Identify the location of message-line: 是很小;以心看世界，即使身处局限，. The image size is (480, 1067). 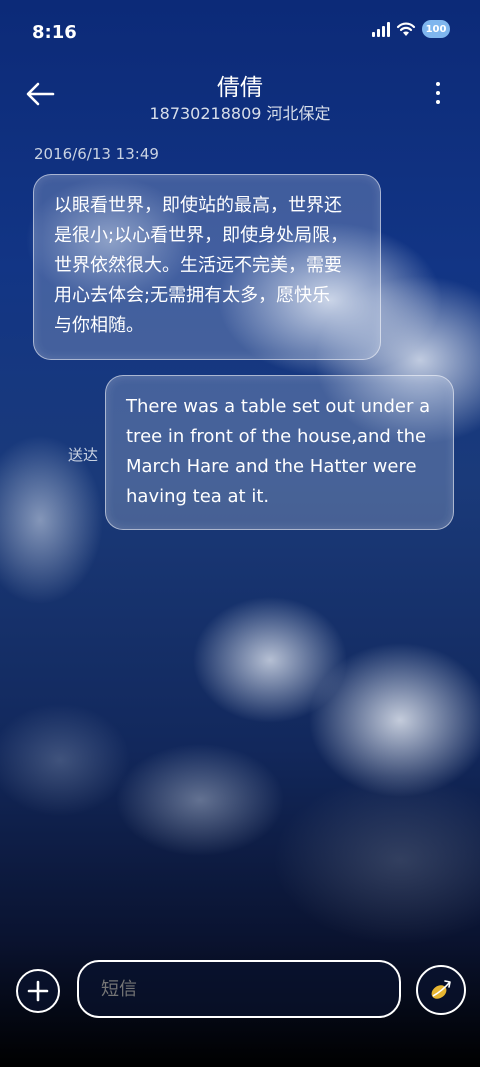
(201, 235).